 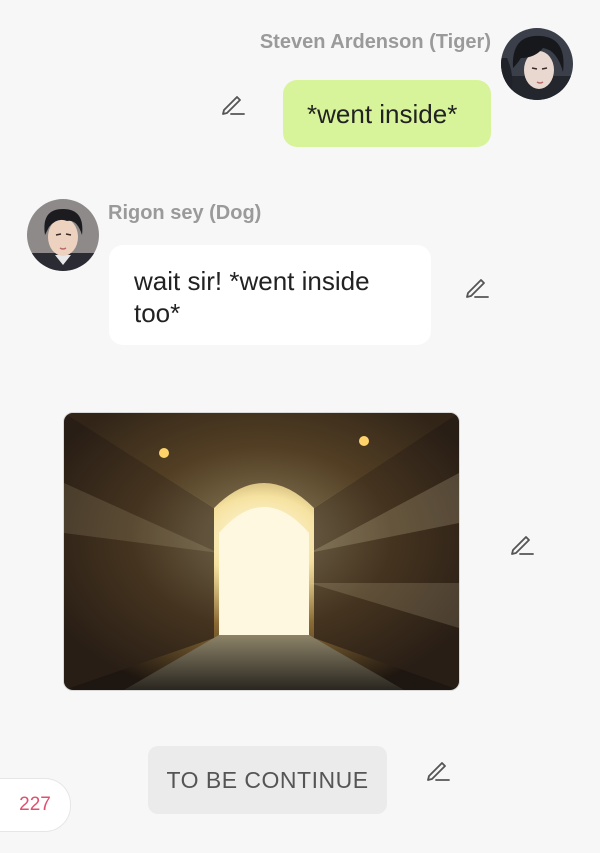 I want to click on steven-avatar, so click(x=537, y=64).